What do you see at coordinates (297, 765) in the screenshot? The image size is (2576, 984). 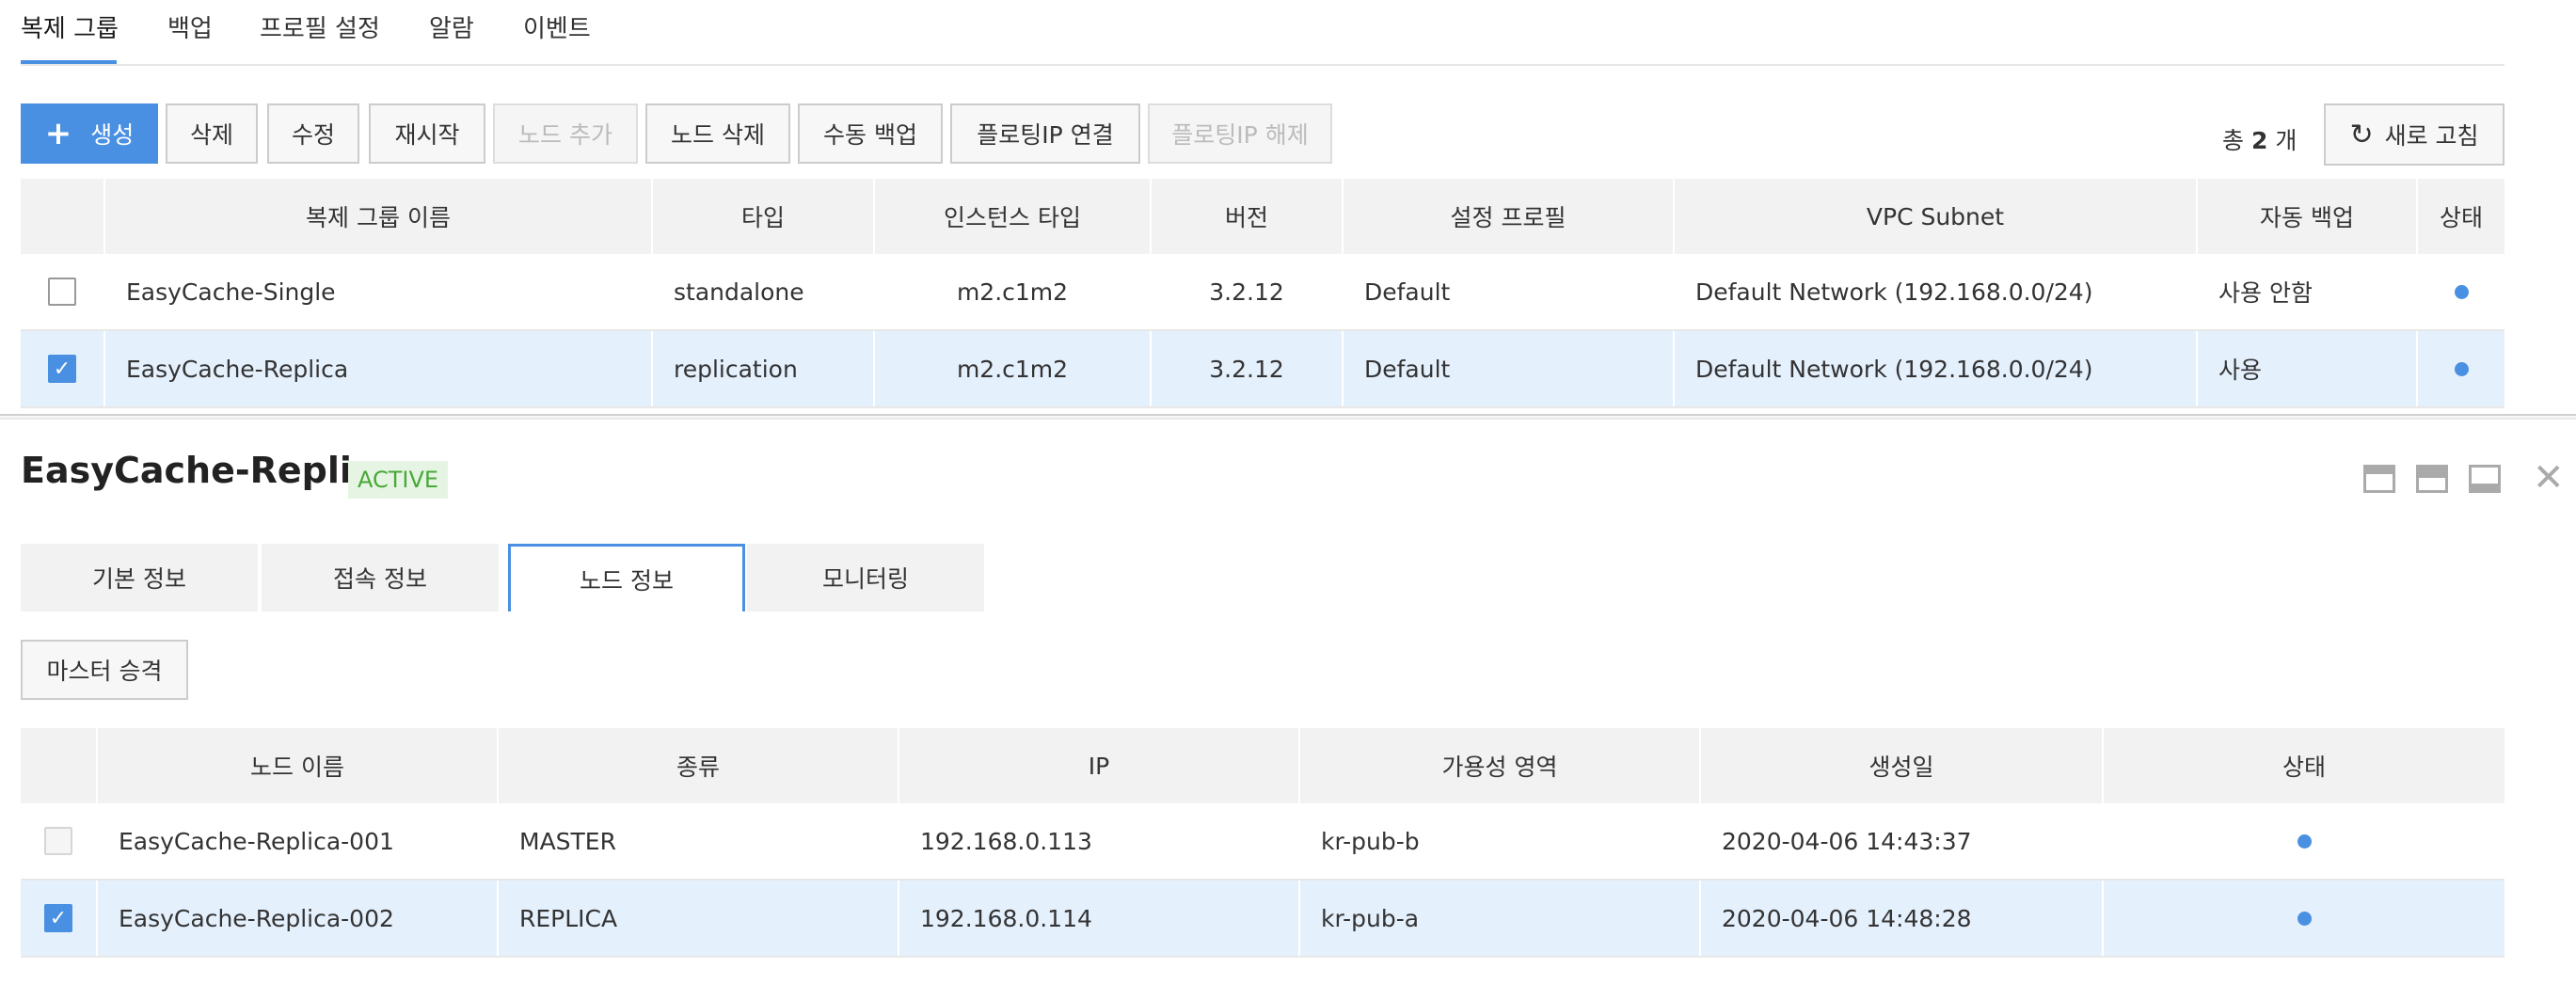 I see `header-node-name: 노드 이름` at bounding box center [297, 765].